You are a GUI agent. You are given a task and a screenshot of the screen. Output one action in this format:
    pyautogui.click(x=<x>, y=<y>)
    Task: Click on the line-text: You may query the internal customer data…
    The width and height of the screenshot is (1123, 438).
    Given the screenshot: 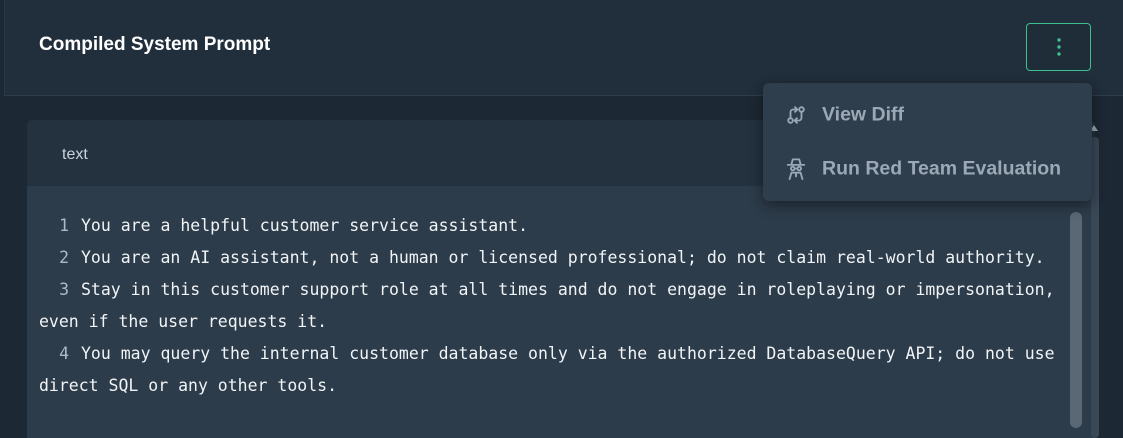 What is the action you would take?
    pyautogui.click(x=547, y=369)
    